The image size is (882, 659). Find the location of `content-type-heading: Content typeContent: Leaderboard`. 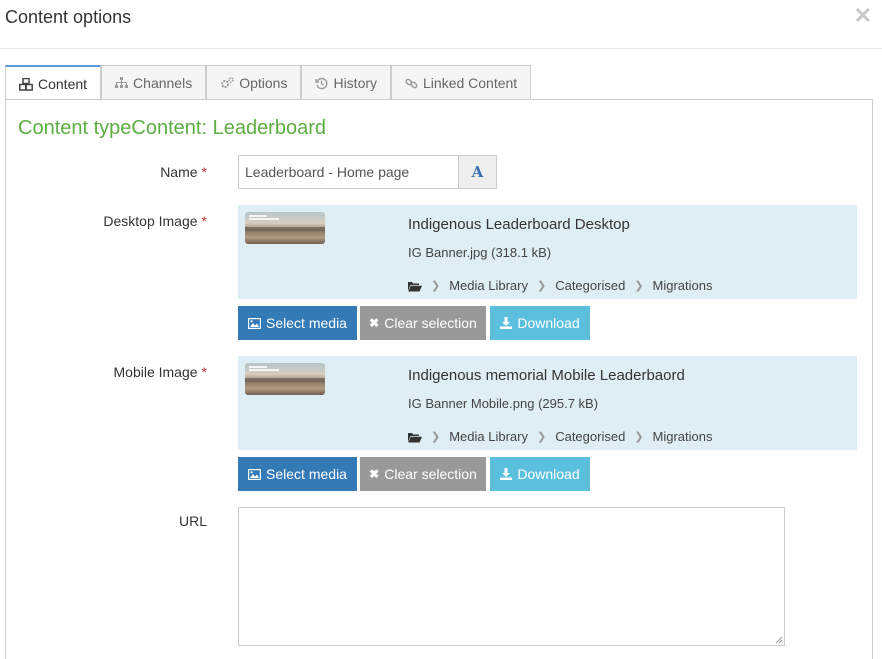

content-type-heading: Content typeContent: Leaderboard is located at coordinates (172, 128).